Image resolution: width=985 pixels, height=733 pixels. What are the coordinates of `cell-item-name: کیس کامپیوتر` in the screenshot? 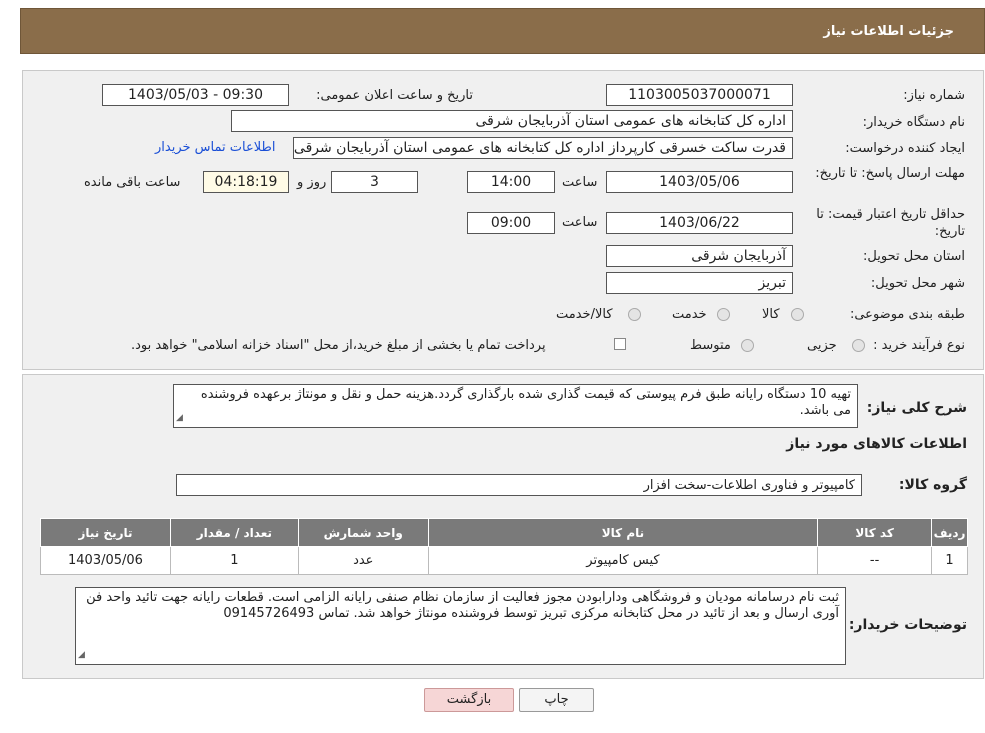 It's located at (623, 560).